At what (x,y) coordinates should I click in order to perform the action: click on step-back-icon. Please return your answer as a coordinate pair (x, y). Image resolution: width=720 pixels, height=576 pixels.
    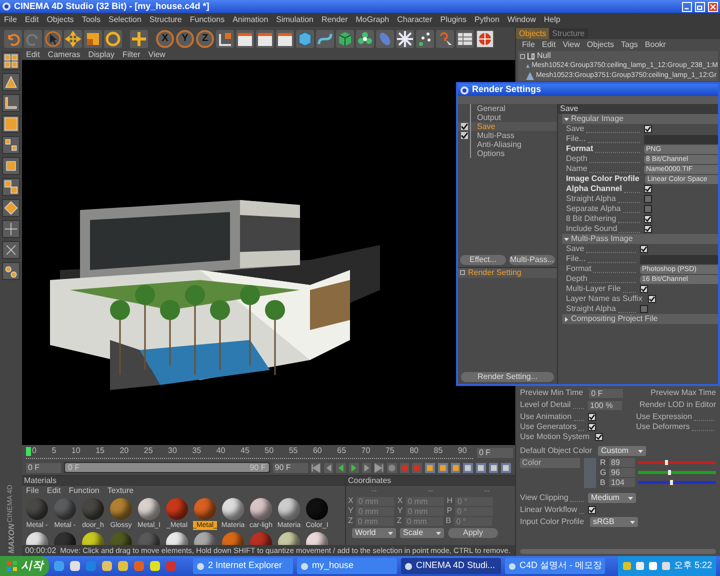
    Looking at the image, I should click on (329, 467).